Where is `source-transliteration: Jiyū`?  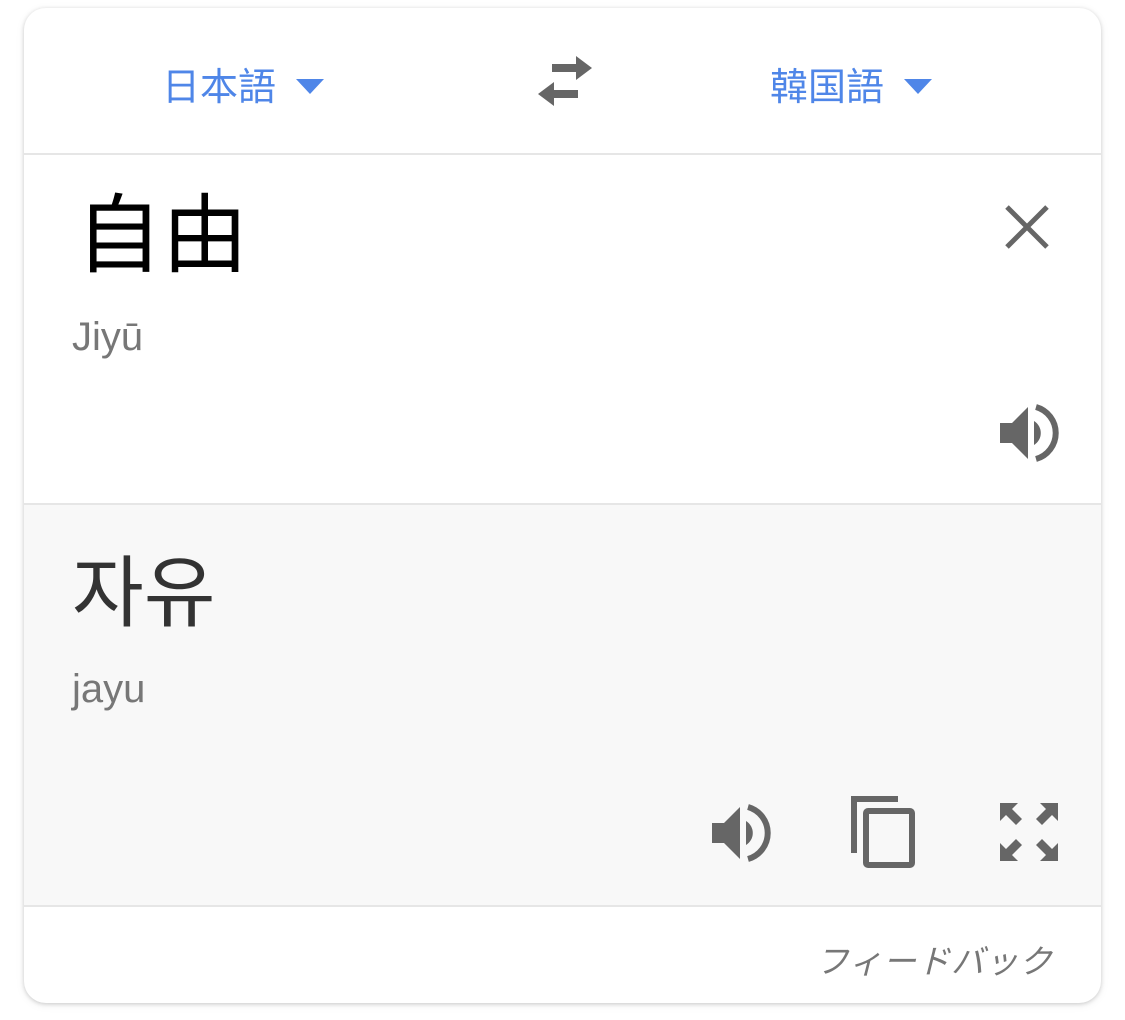 source-transliteration: Jiyū is located at coordinates (108, 337).